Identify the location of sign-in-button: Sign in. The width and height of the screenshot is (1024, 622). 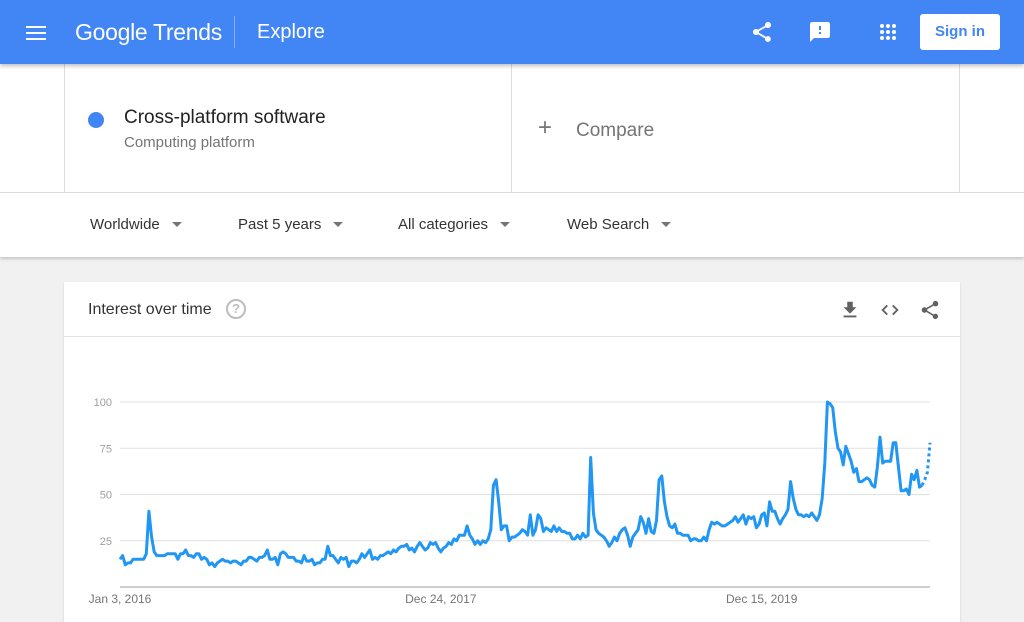
(960, 32).